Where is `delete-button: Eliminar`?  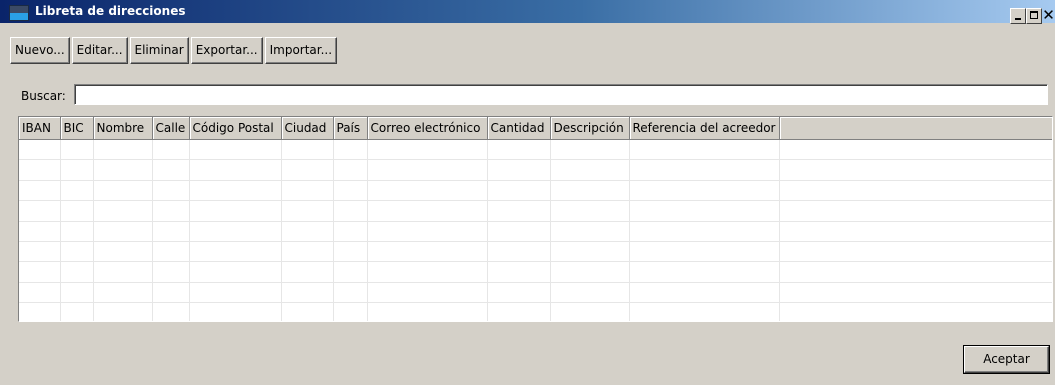
delete-button: Eliminar is located at coordinates (159, 50).